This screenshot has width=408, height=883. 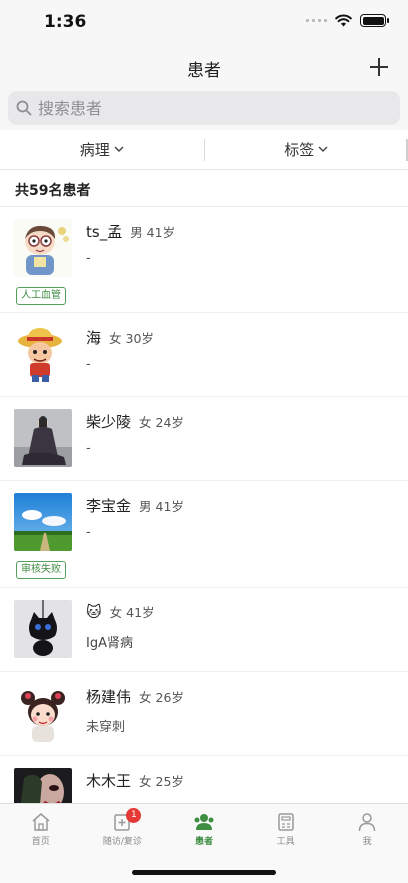 I want to click on tab-profile-label: 我, so click(x=367, y=842).